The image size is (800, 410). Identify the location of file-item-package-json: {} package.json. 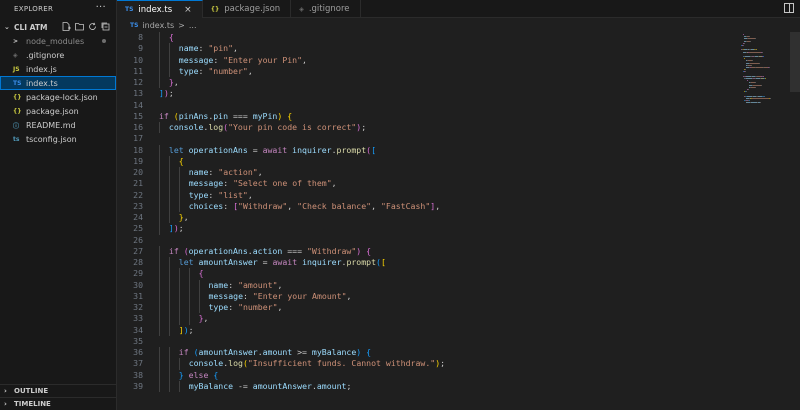
(58, 111).